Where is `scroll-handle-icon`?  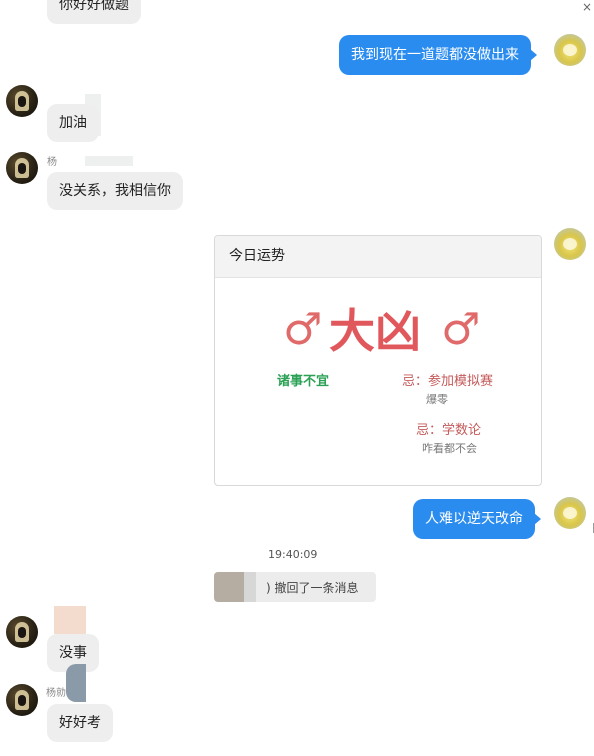 scroll-handle-icon is located at coordinates (590, 528).